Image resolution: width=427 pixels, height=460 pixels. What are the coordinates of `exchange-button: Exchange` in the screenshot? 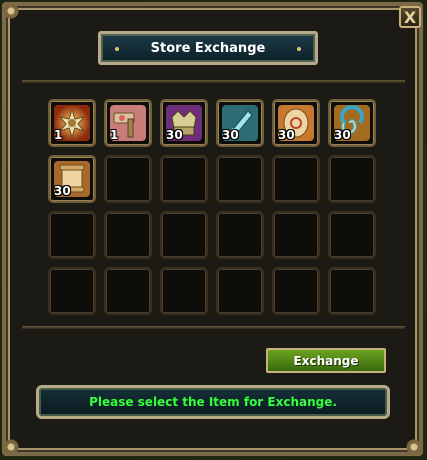 It's located at (326, 360).